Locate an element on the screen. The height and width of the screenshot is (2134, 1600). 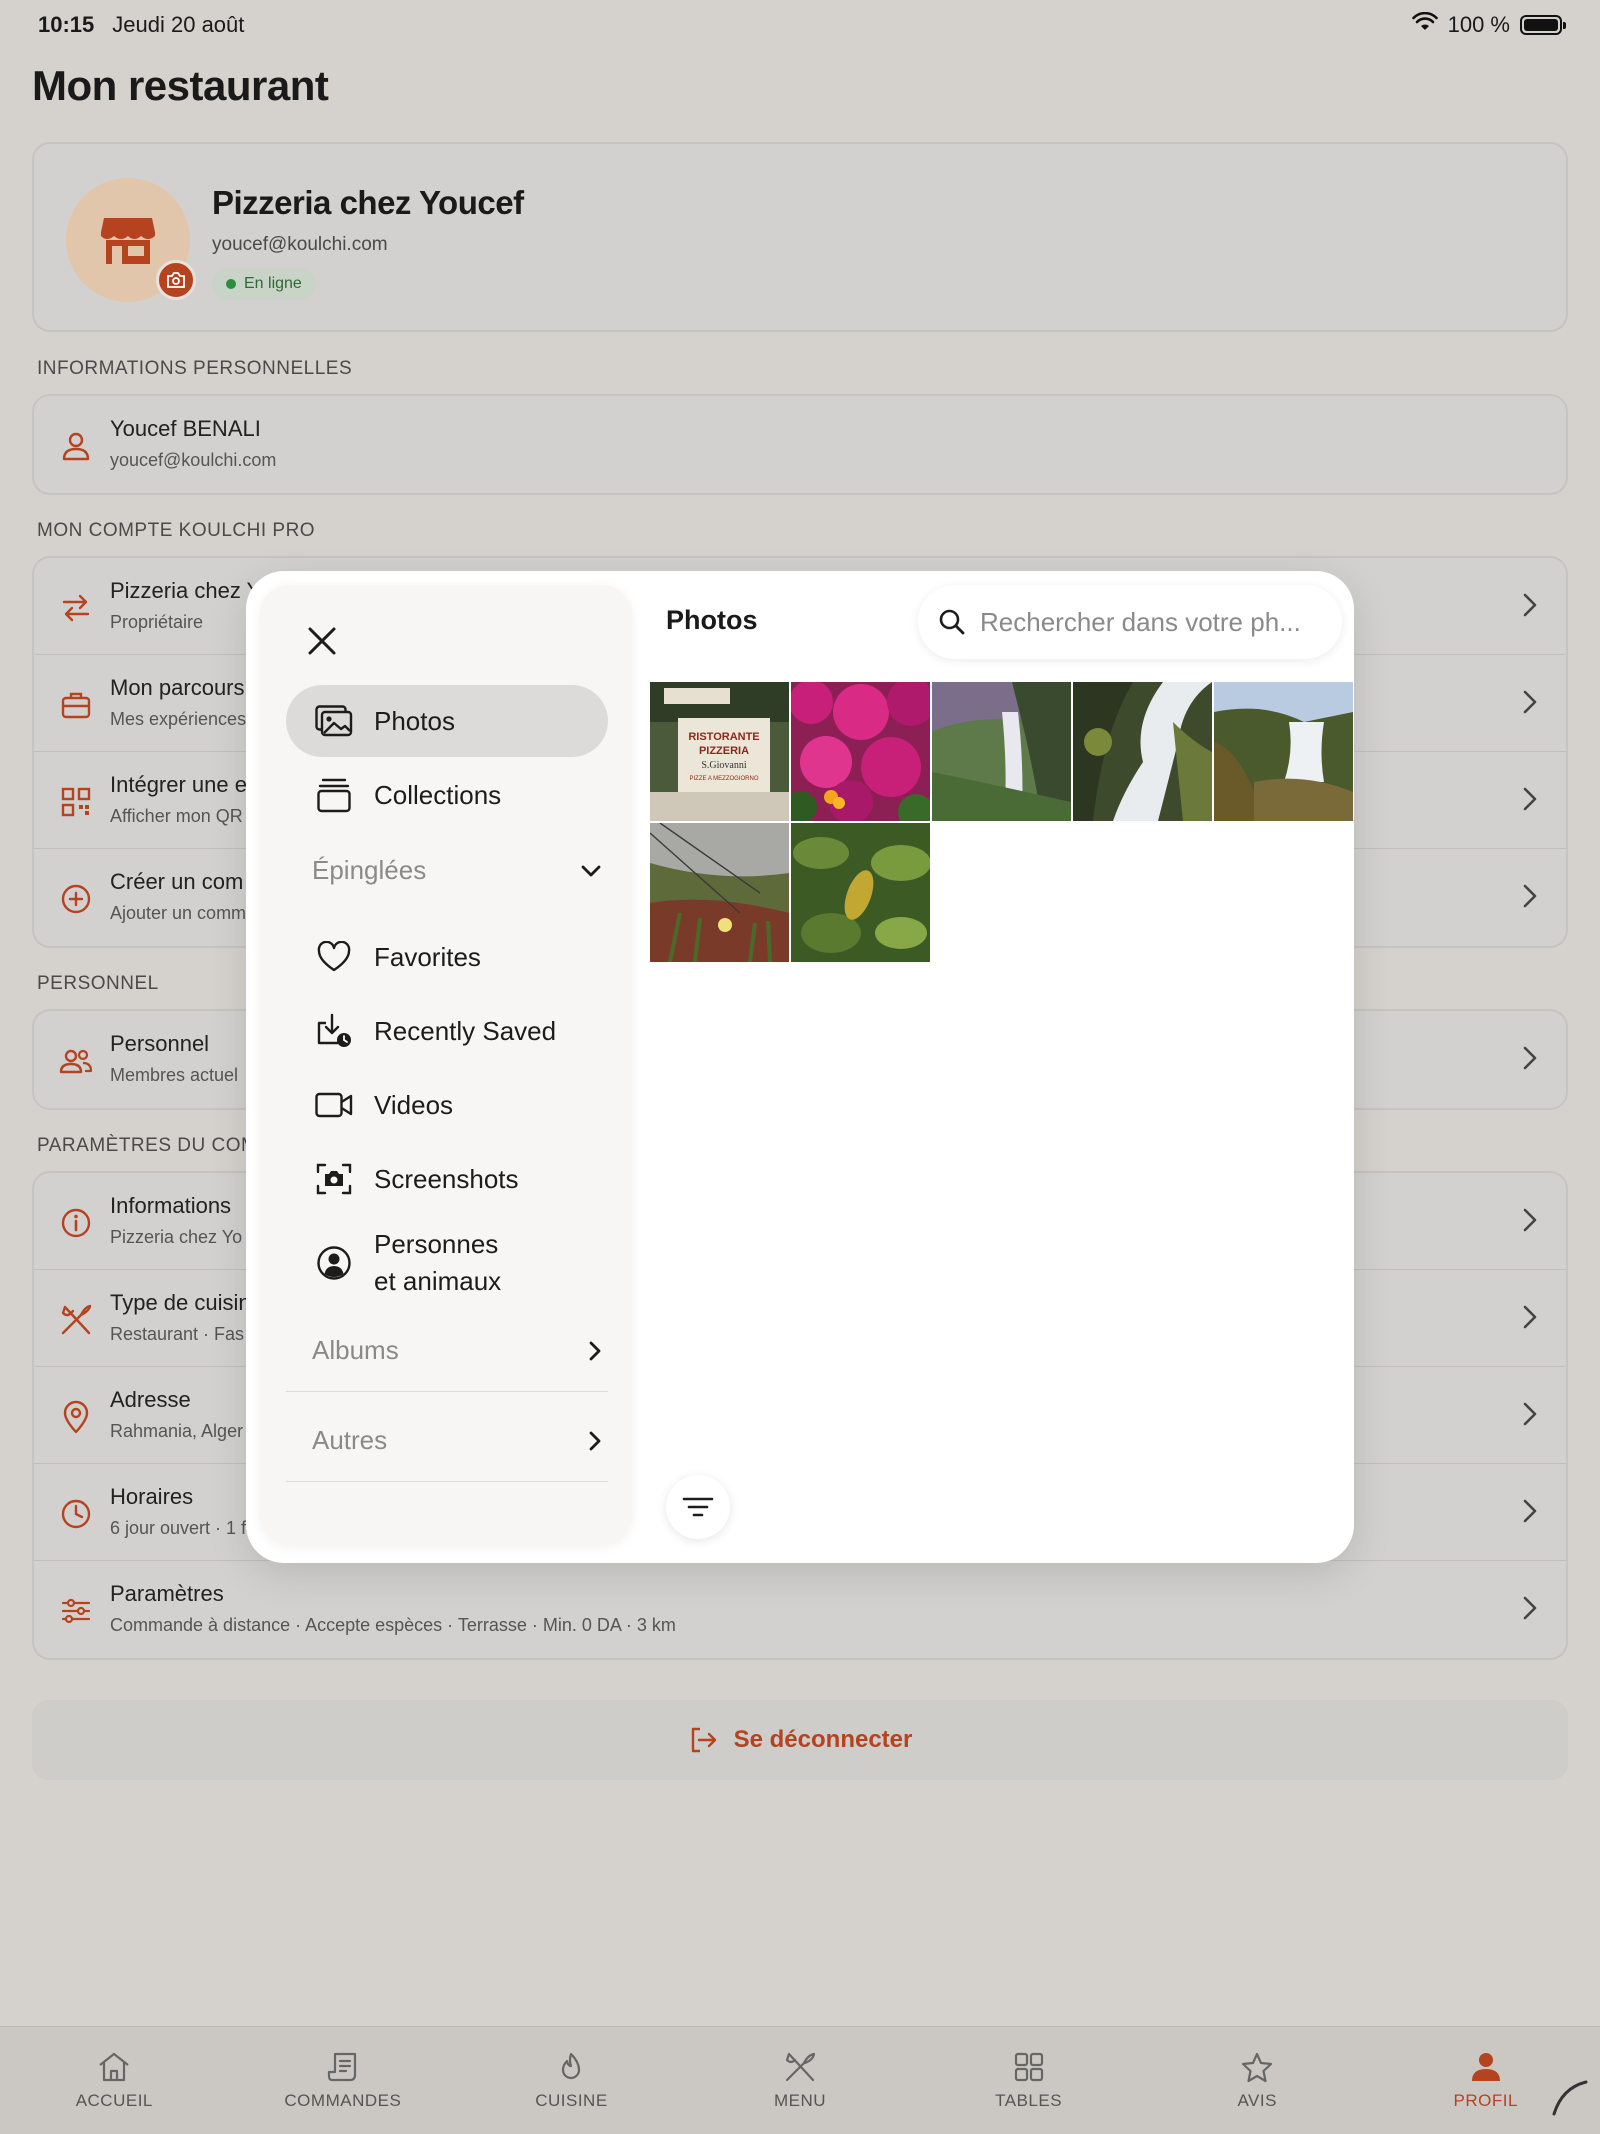
status-label: En ligne is located at coordinates (273, 283).